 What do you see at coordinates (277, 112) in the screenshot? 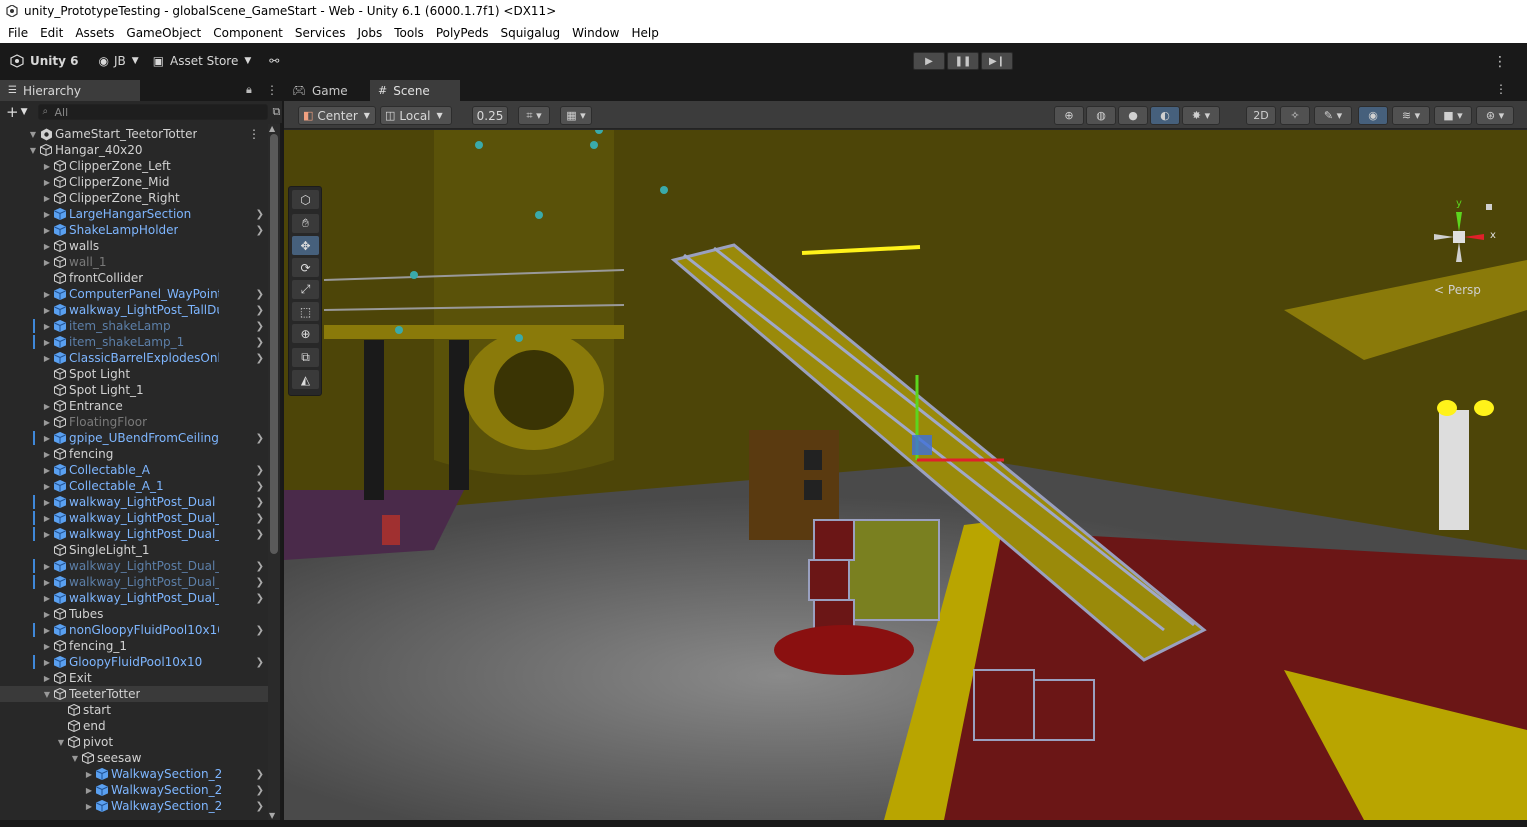
I see `expand-icon: ⧉` at bounding box center [277, 112].